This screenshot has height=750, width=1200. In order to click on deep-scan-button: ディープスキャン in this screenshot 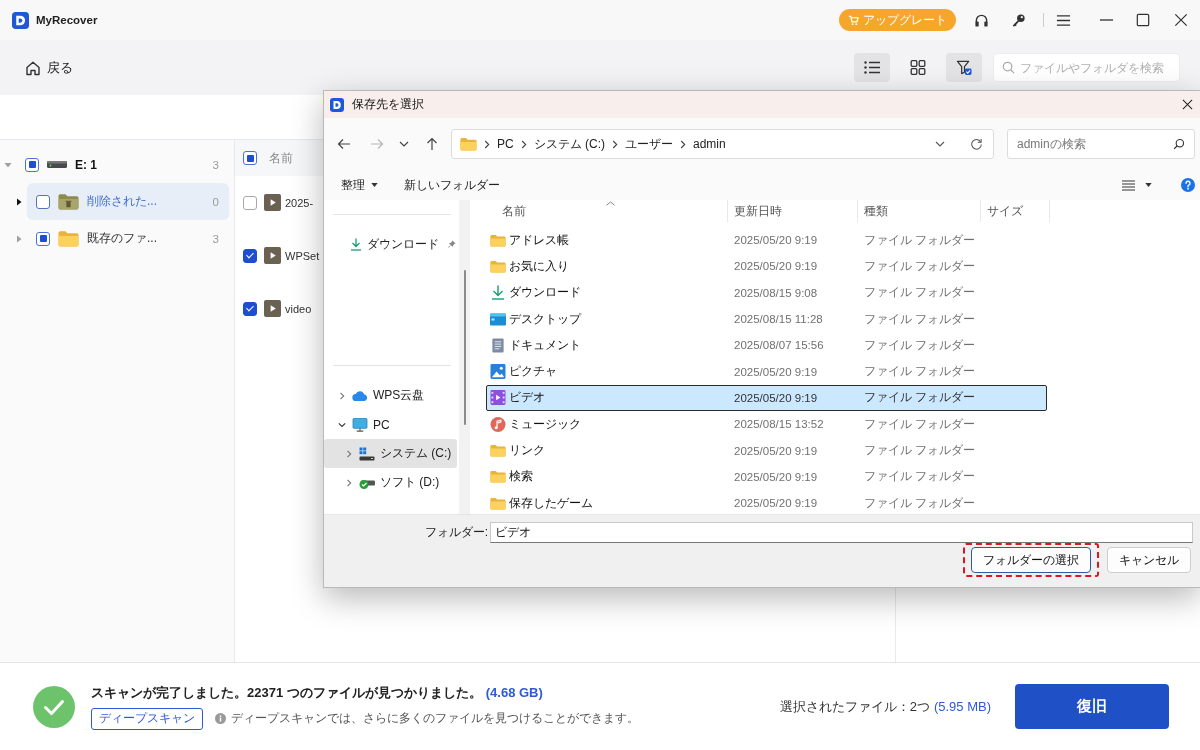, I will do `click(147, 718)`.